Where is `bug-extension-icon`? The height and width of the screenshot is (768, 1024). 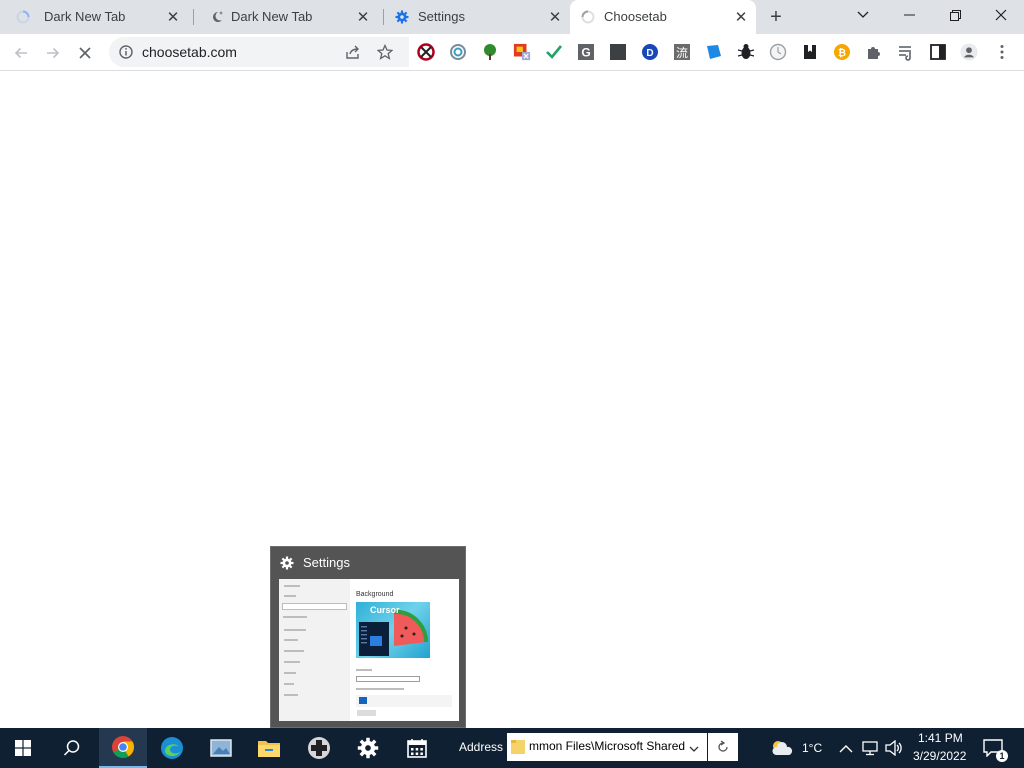 bug-extension-icon is located at coordinates (746, 52).